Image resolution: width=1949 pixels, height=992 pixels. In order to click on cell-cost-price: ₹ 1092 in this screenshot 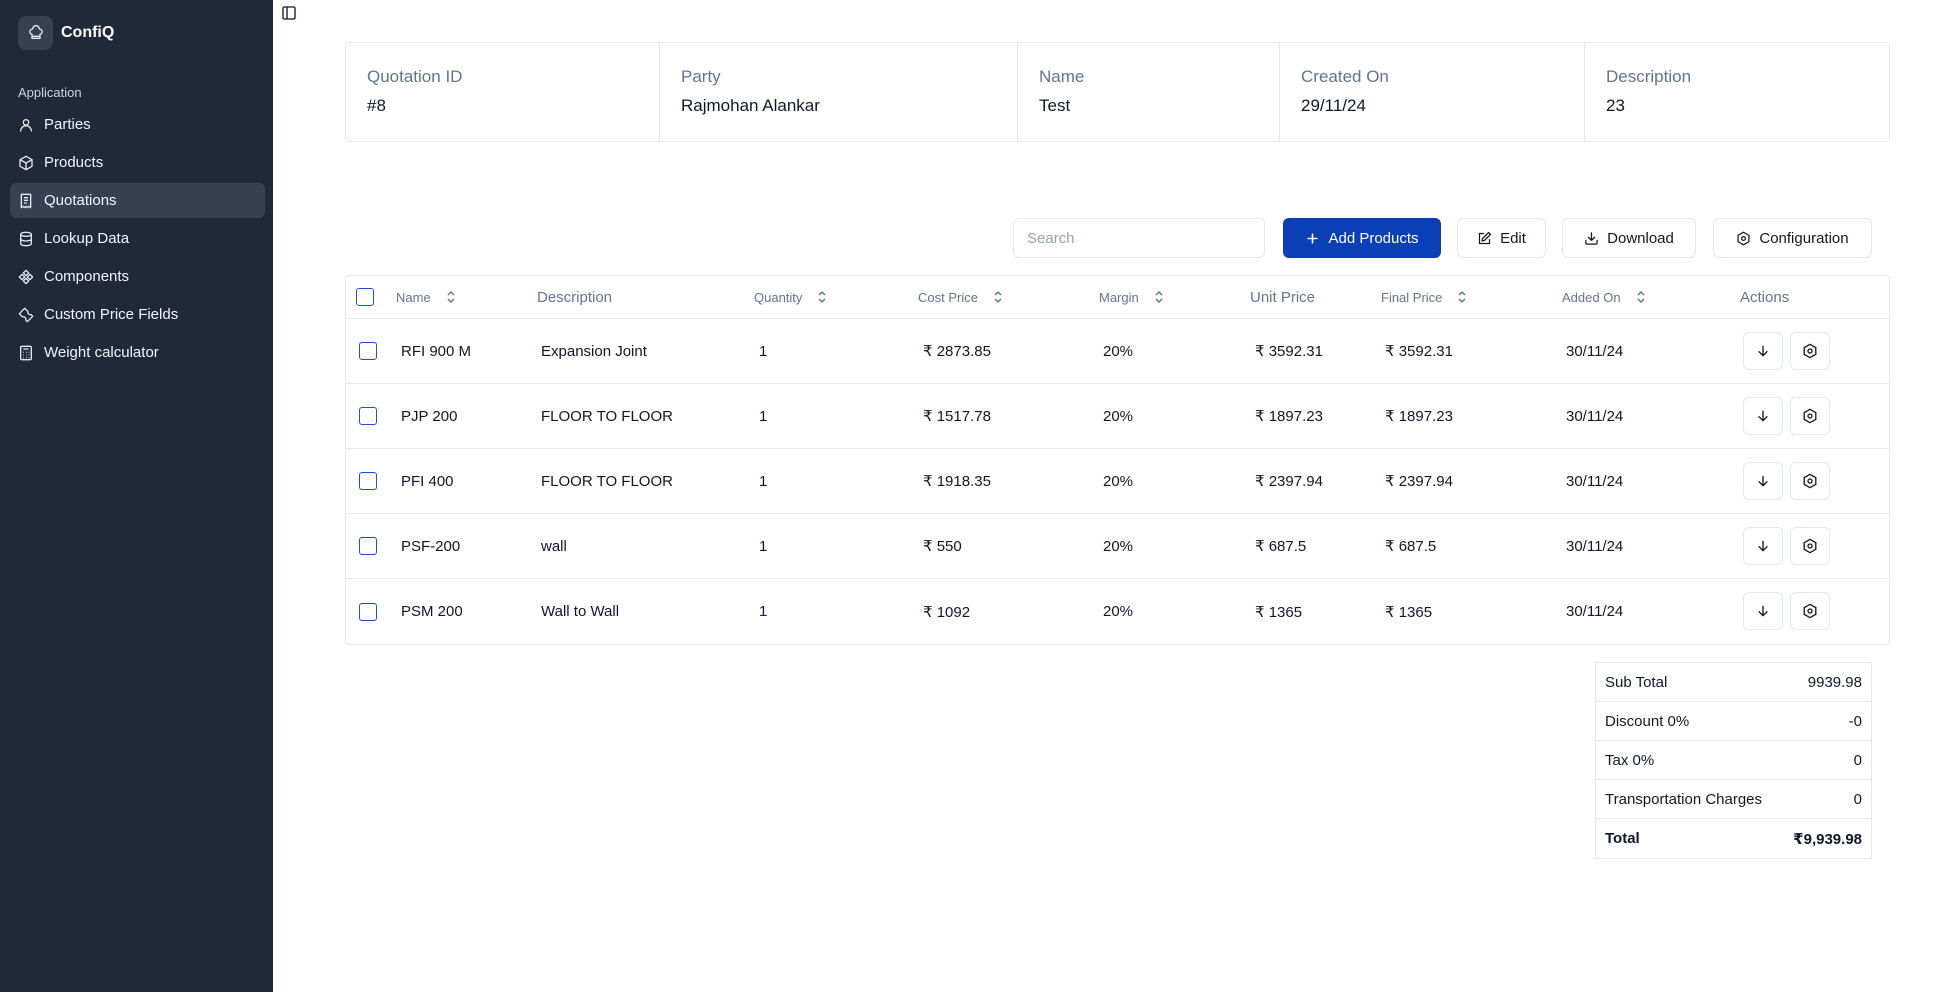, I will do `click(947, 612)`.